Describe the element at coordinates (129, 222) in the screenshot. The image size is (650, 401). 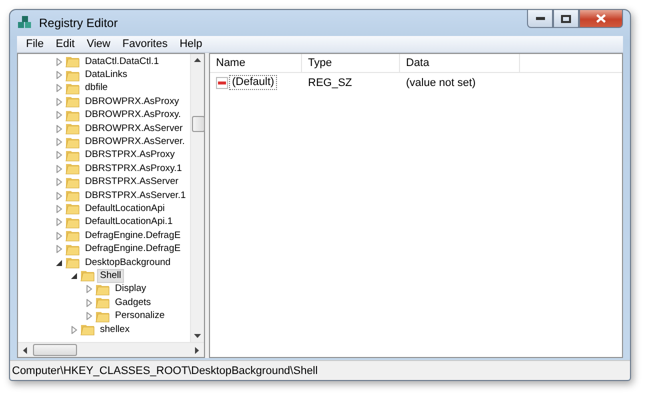
I see `tree-item: DefaultLocationApi.1` at that location.